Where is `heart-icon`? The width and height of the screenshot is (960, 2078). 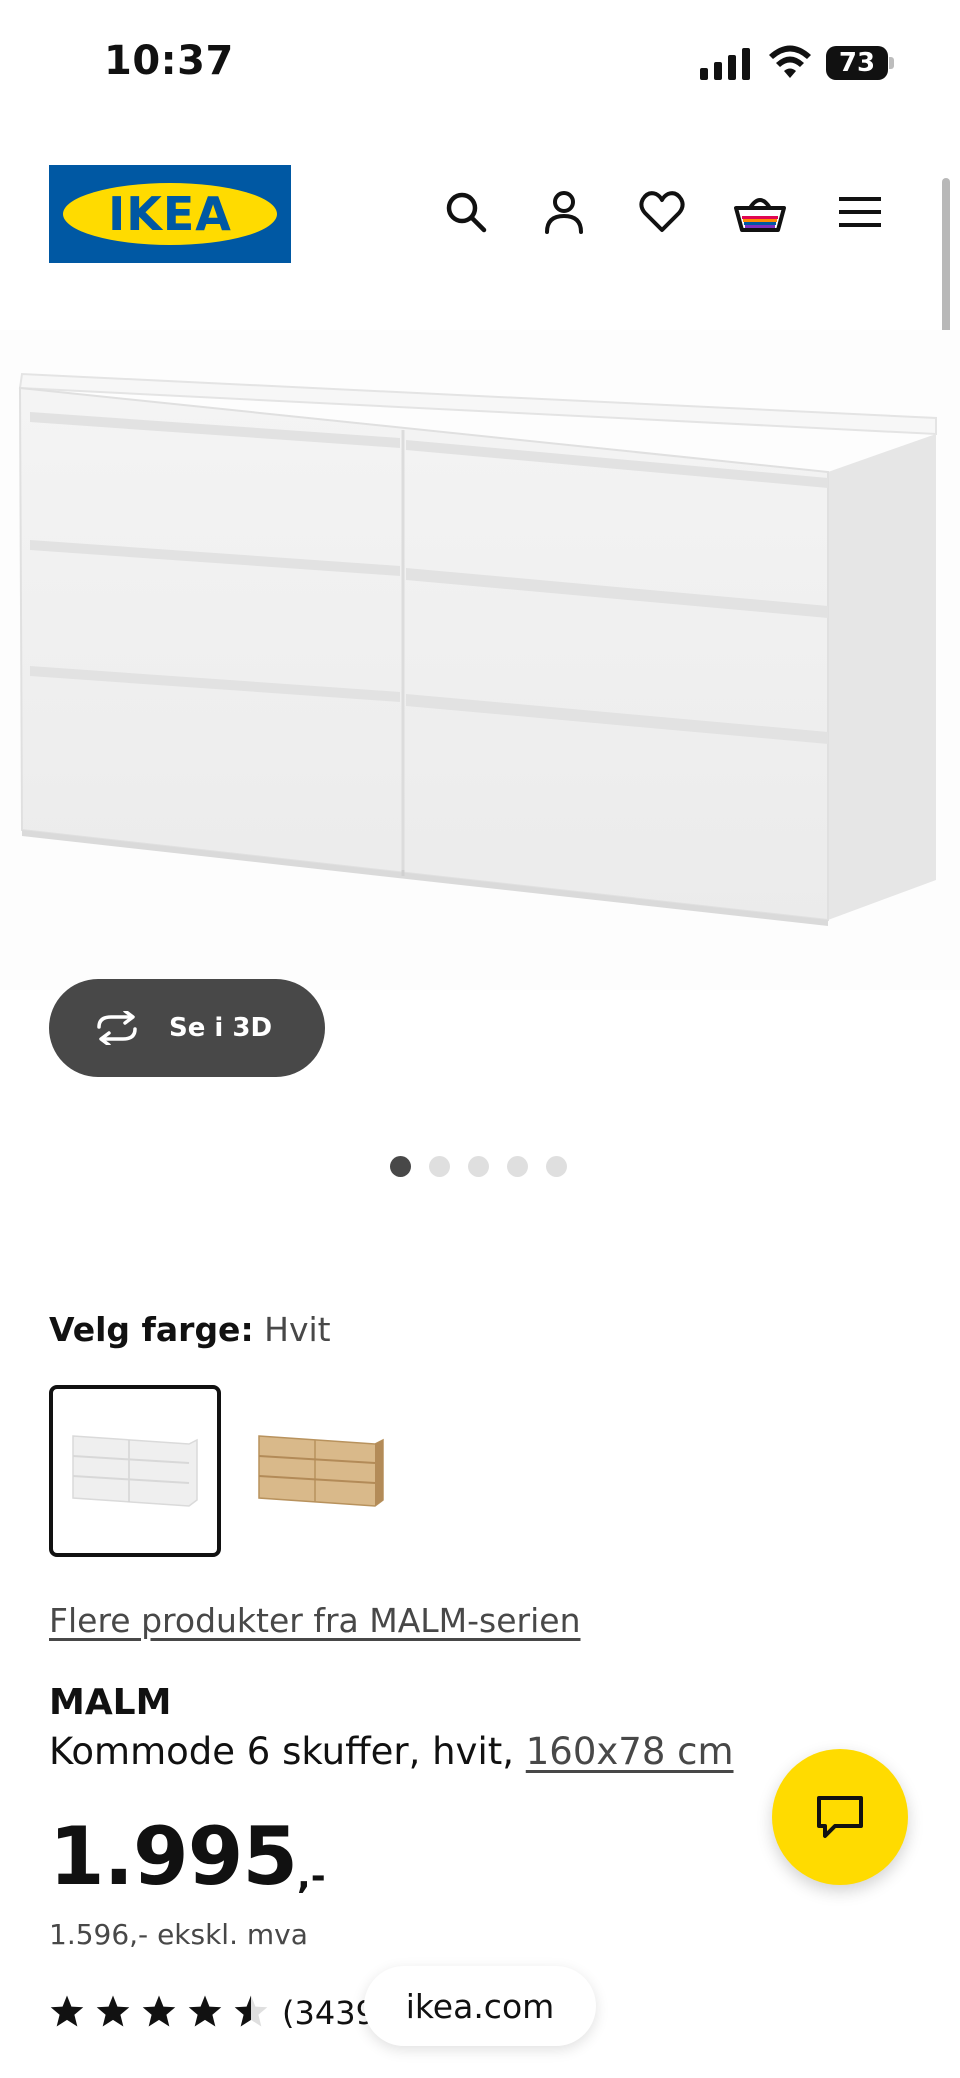 heart-icon is located at coordinates (662, 212).